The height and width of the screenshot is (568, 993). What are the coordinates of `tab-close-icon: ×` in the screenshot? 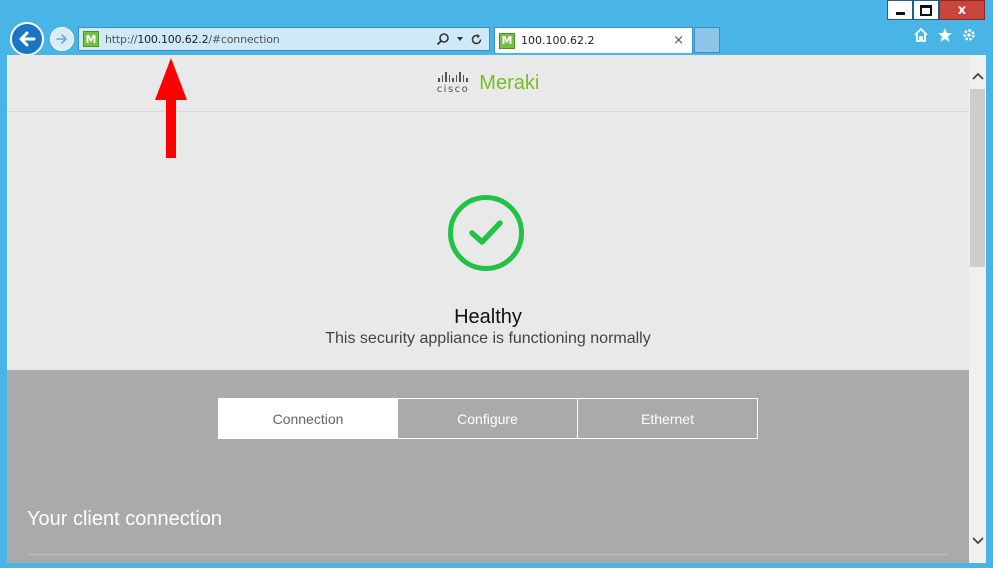 It's located at (678, 40).